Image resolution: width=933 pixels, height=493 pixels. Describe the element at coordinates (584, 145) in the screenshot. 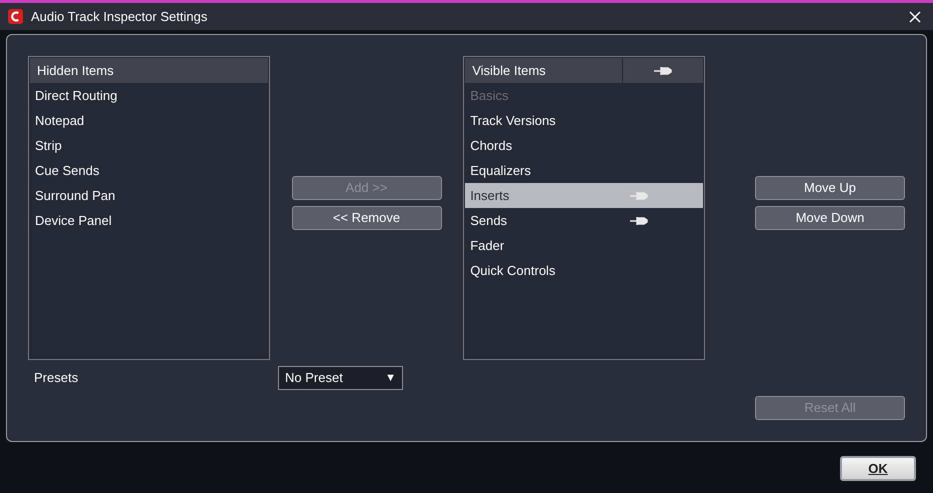

I see `list-item: Chords` at that location.